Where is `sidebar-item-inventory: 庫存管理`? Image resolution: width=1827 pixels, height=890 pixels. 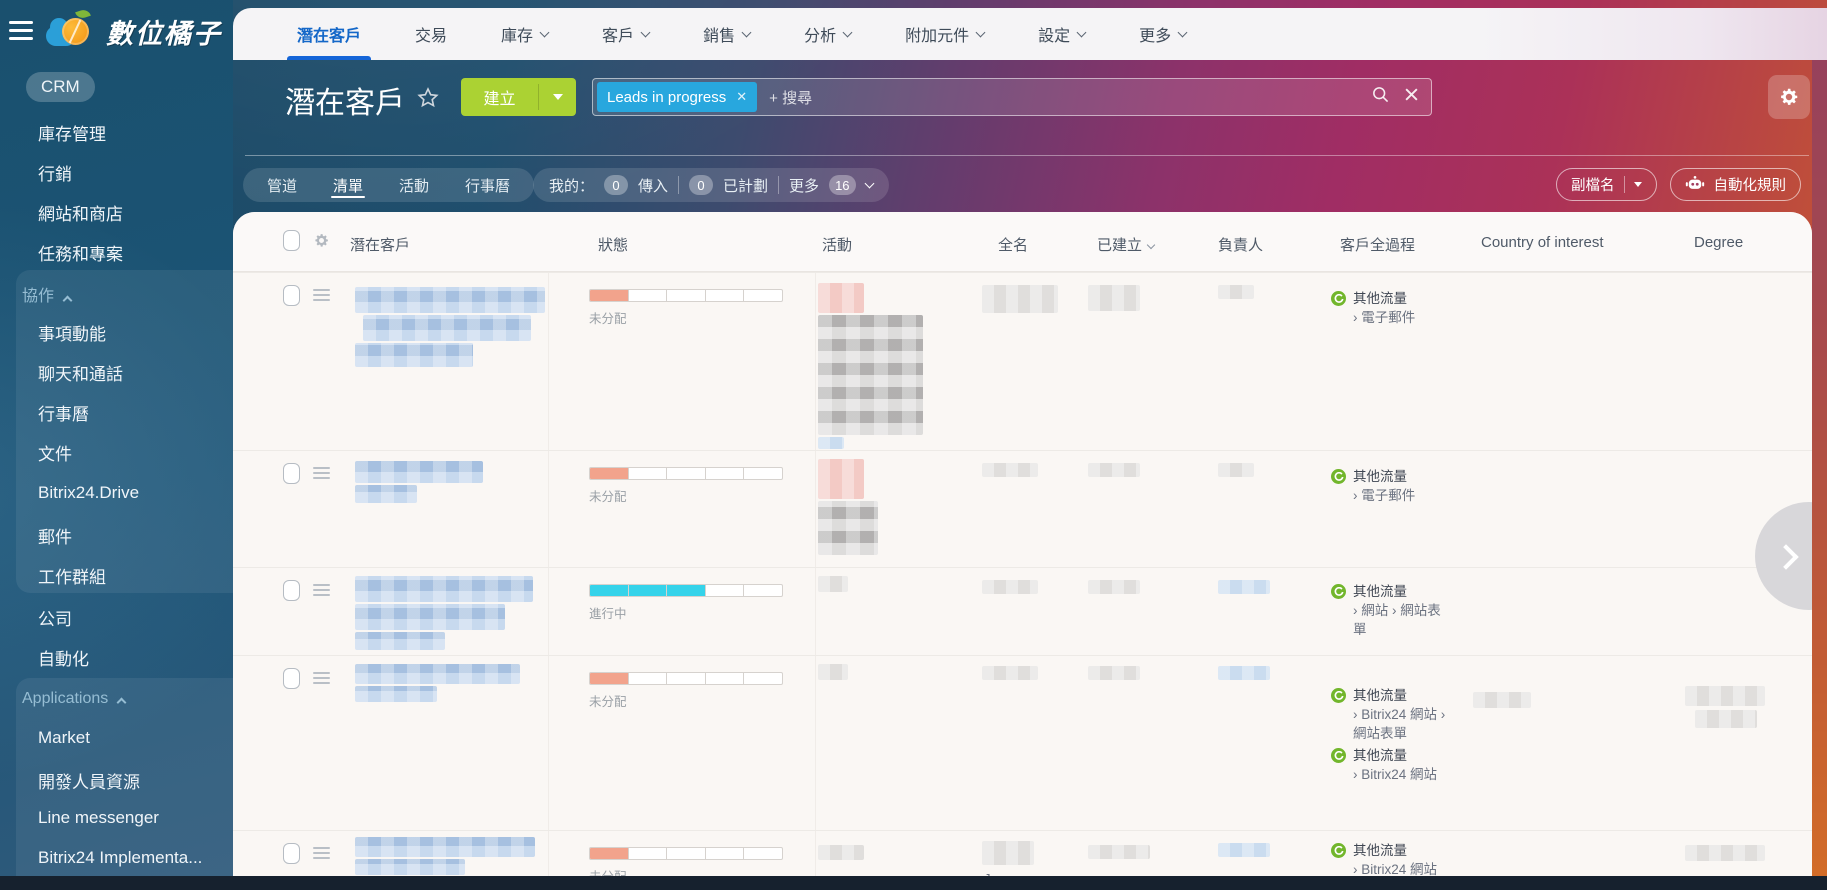
sidebar-item-inventory: 庫存管理 is located at coordinates (72, 132).